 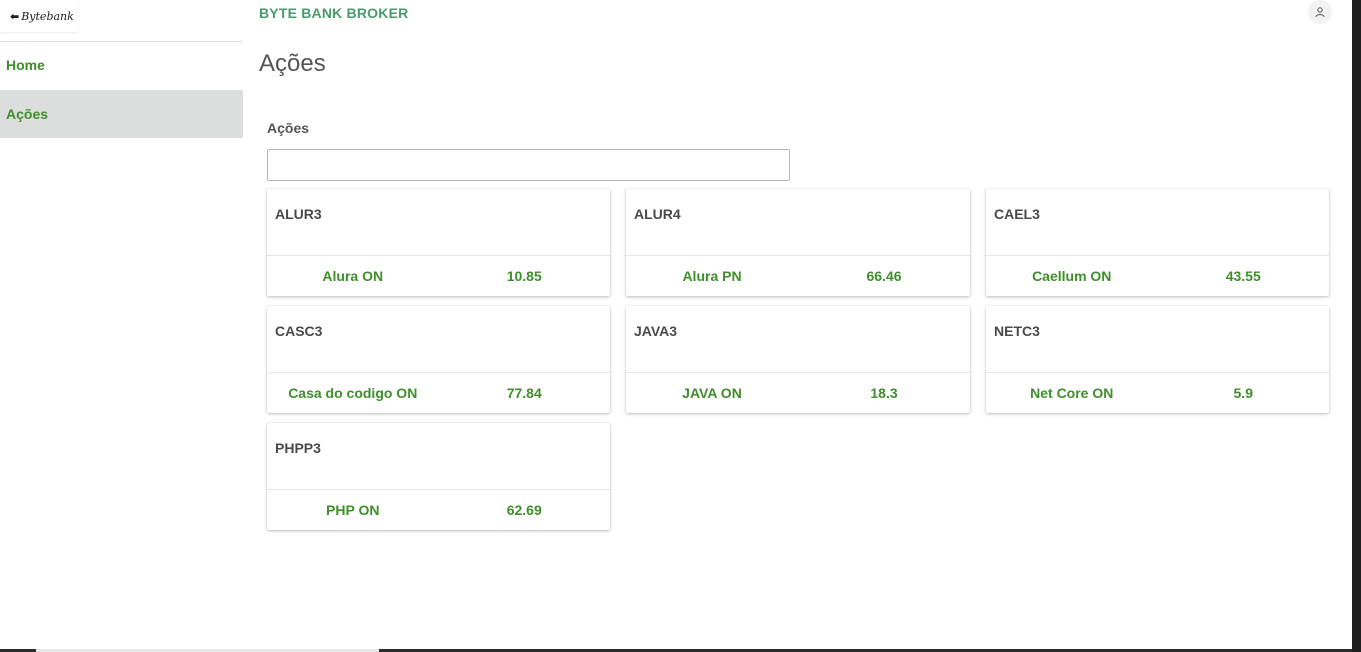 I want to click on stock-name: JAVA ON, so click(x=712, y=393).